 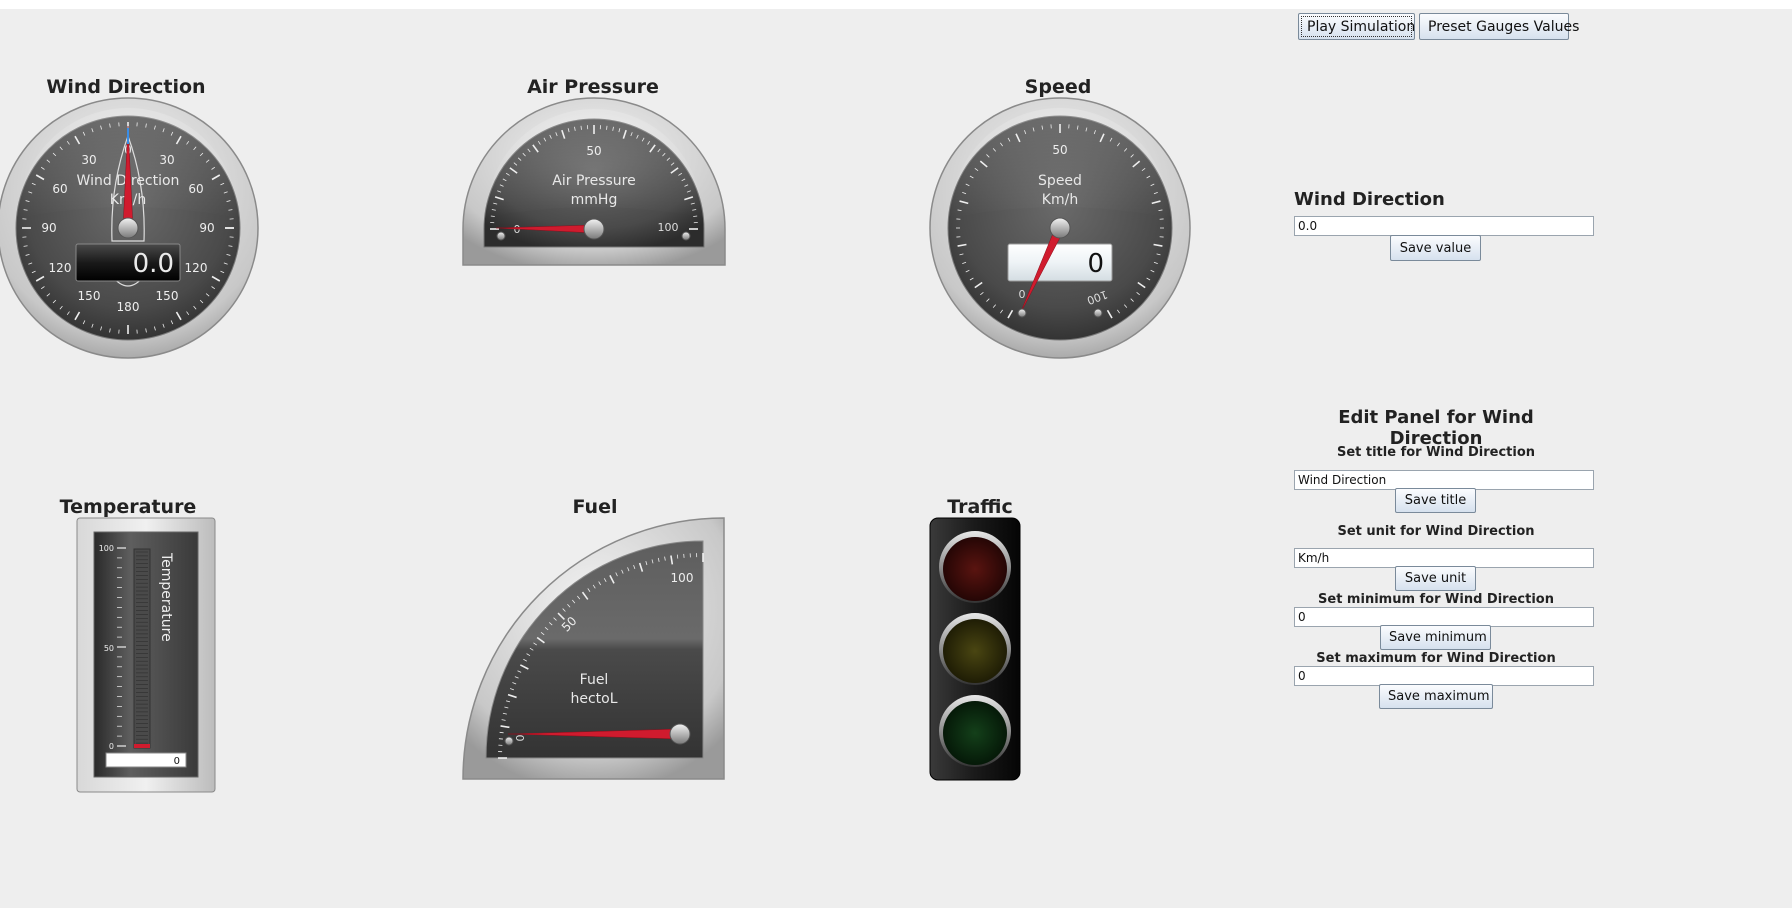 What do you see at coordinates (594, 229) in the screenshot?
I see `pressure-needle-hub` at bounding box center [594, 229].